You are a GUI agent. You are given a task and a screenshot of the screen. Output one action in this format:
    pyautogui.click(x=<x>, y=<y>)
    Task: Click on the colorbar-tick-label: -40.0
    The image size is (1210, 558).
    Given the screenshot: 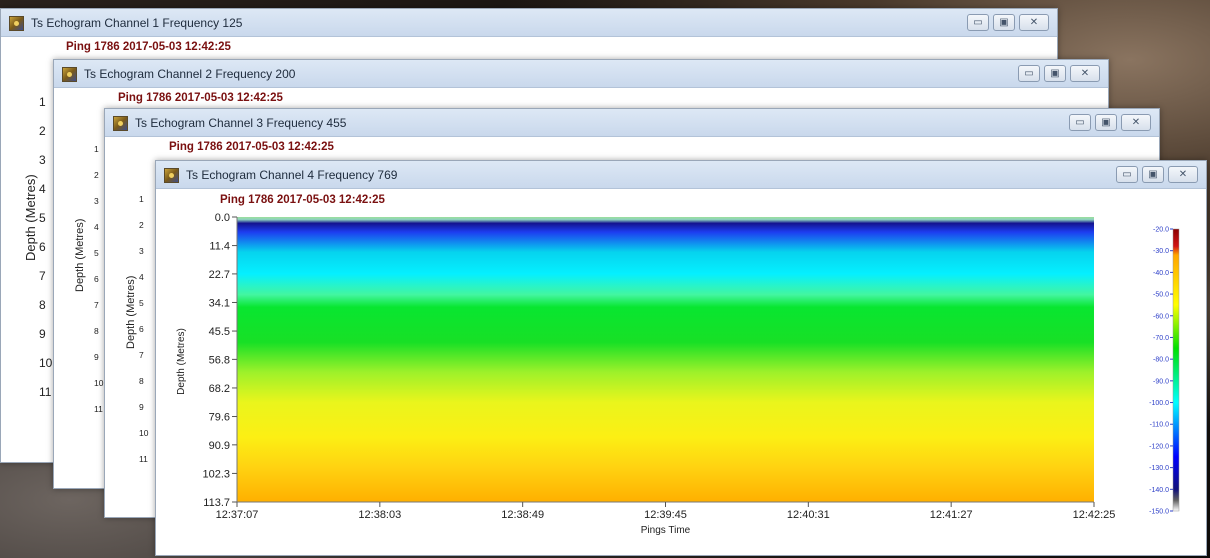 What is the action you would take?
    pyautogui.click(x=1161, y=273)
    